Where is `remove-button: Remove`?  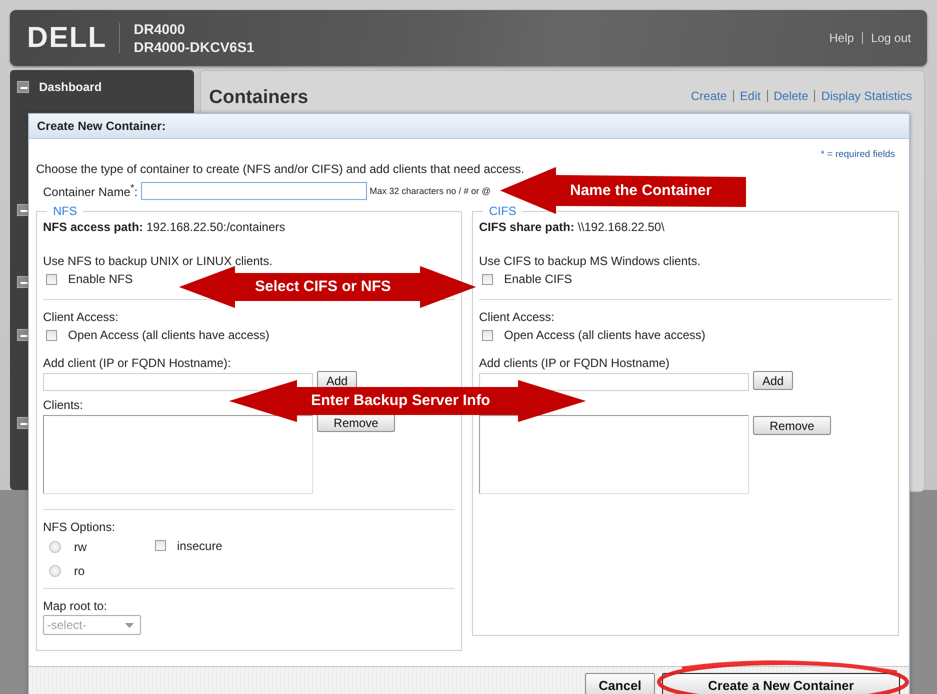
remove-button: Remove is located at coordinates (792, 425).